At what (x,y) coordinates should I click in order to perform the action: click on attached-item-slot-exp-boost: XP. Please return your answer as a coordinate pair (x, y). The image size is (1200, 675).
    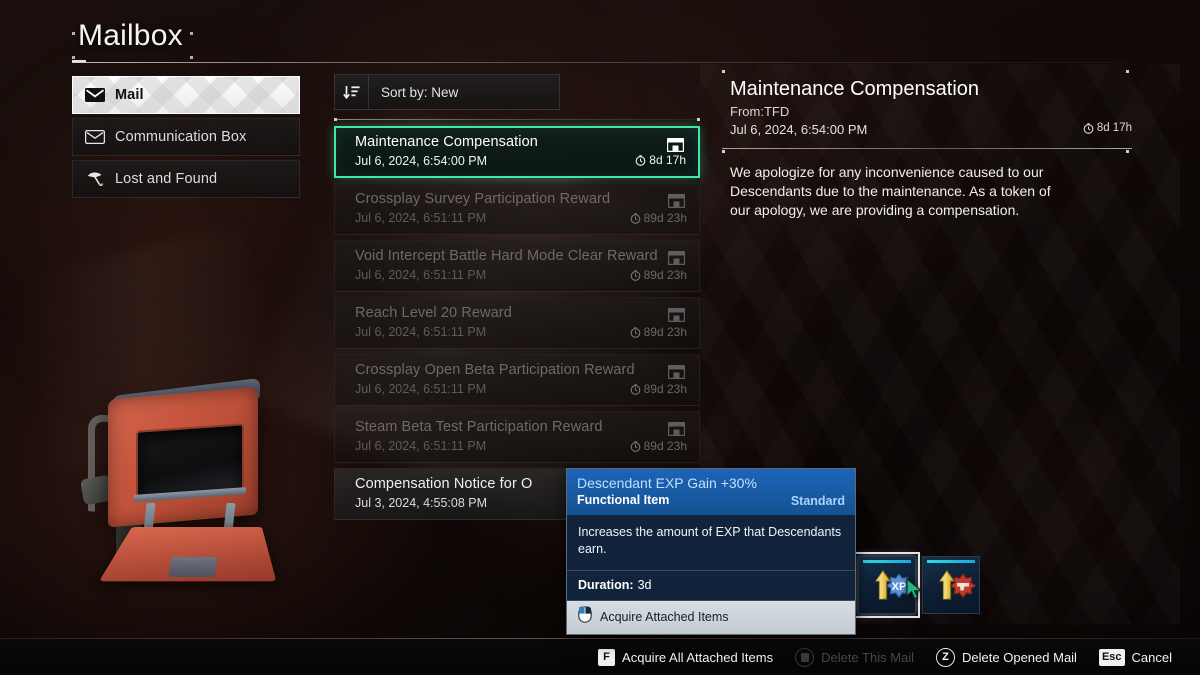
    Looking at the image, I should click on (887, 585).